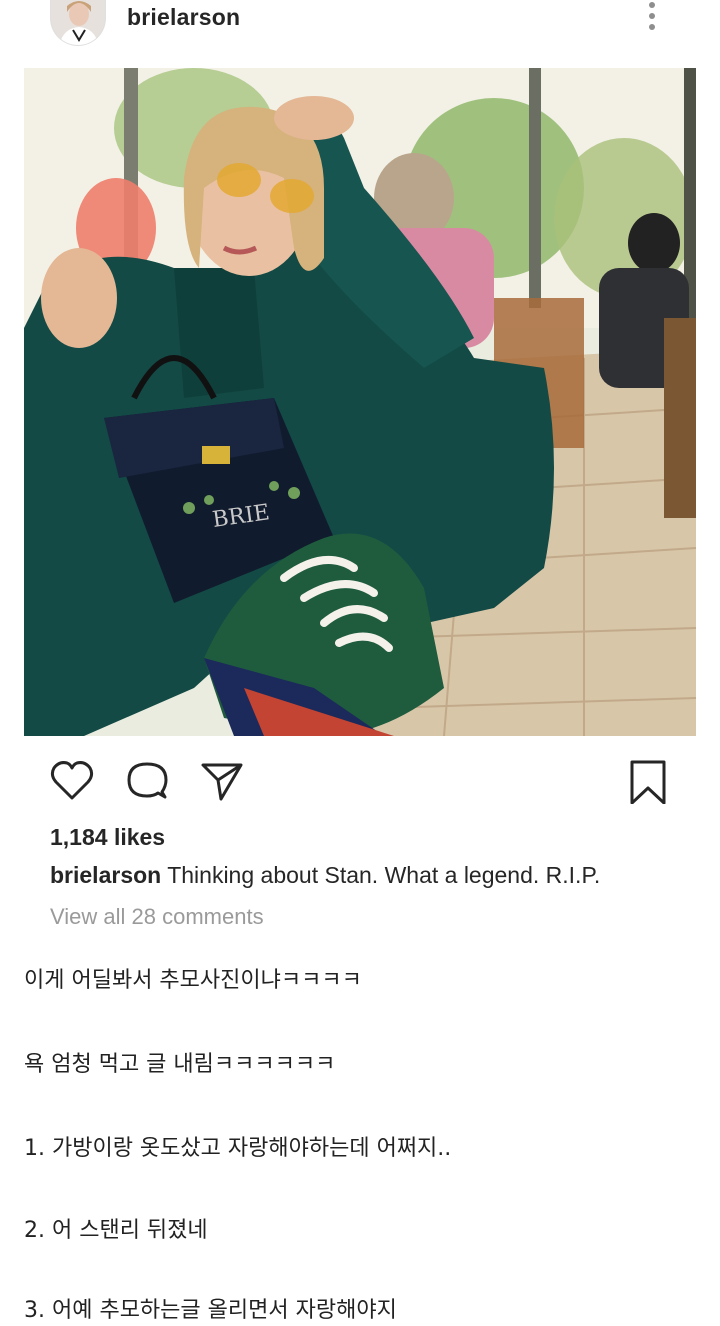  What do you see at coordinates (147, 781) in the screenshot?
I see `comment-icon` at bounding box center [147, 781].